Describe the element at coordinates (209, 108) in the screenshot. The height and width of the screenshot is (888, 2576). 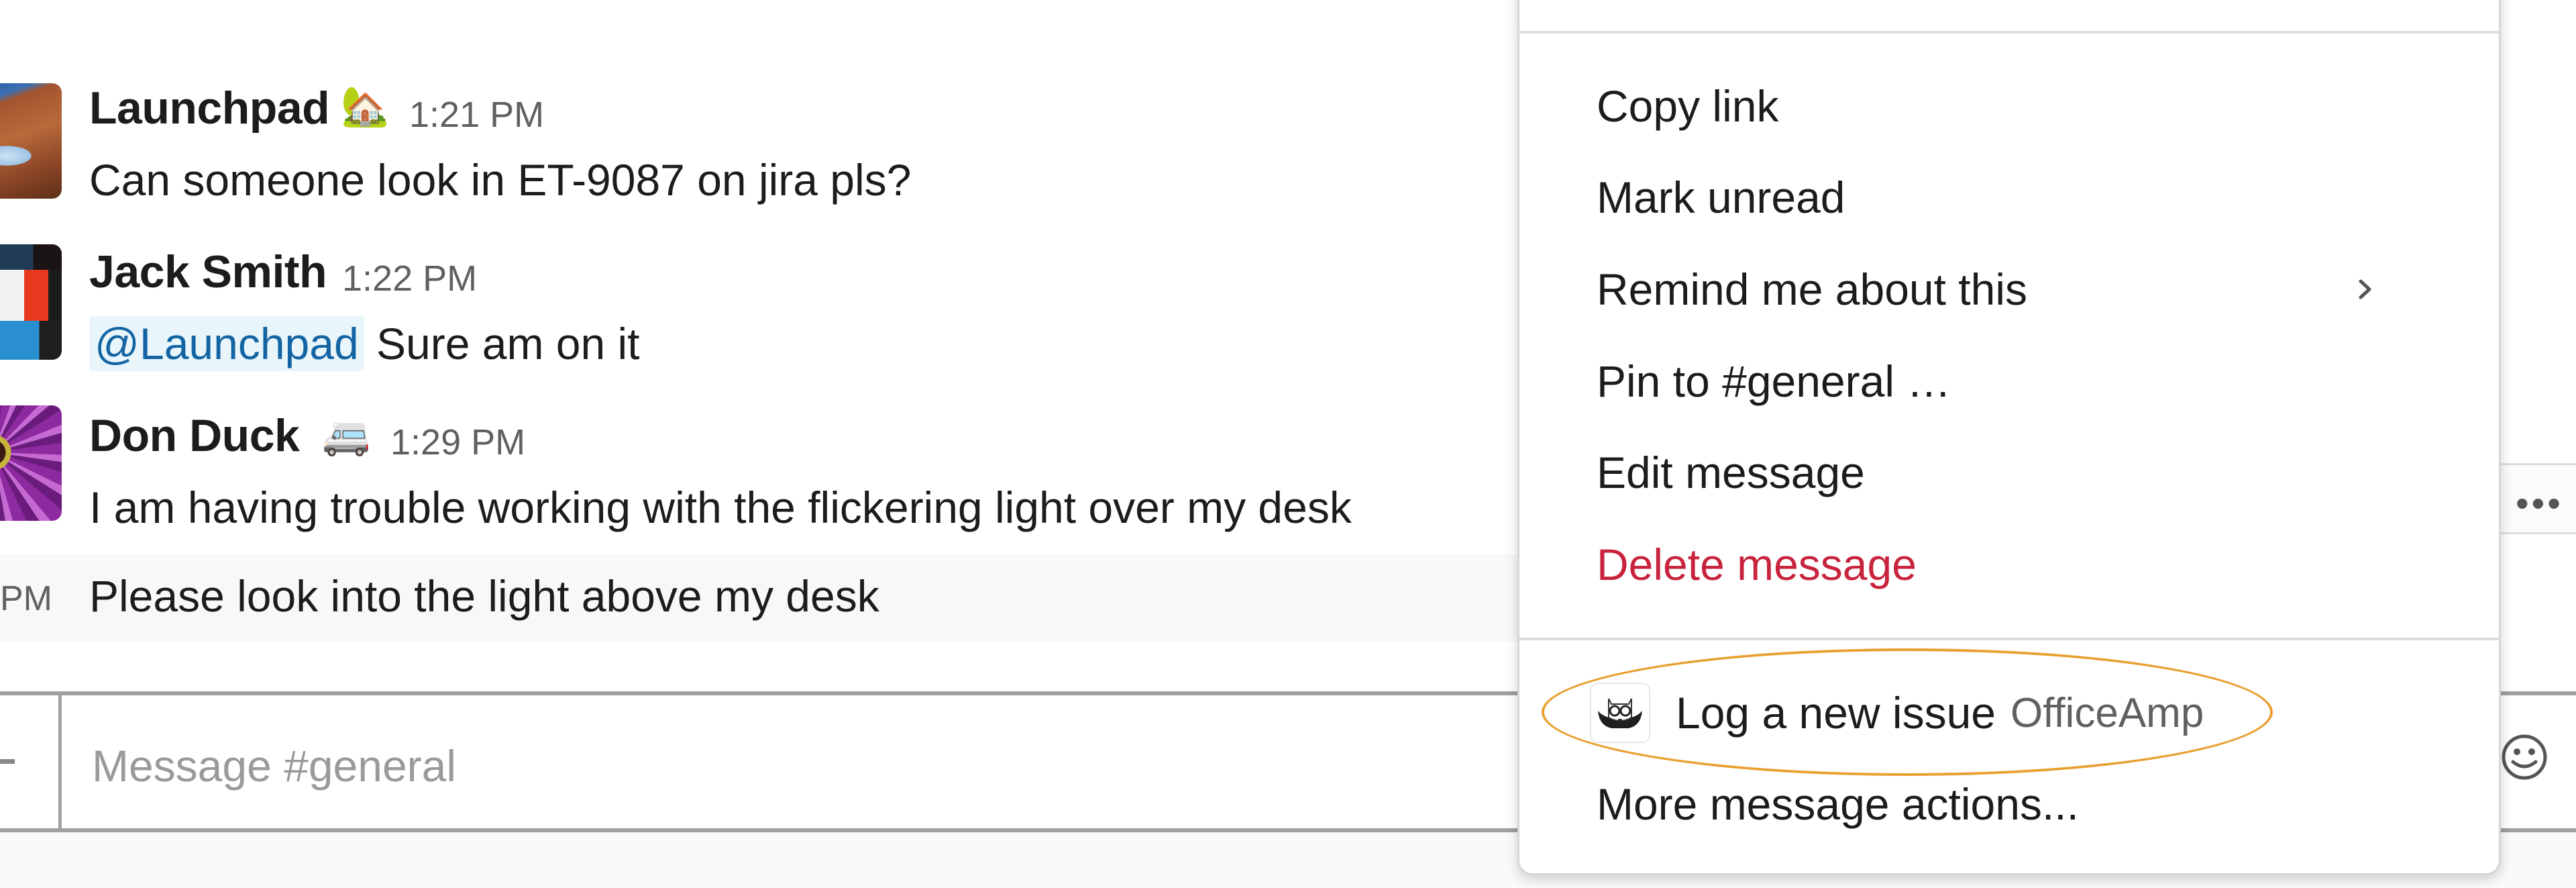
I see `message-author: Launchpad` at that location.